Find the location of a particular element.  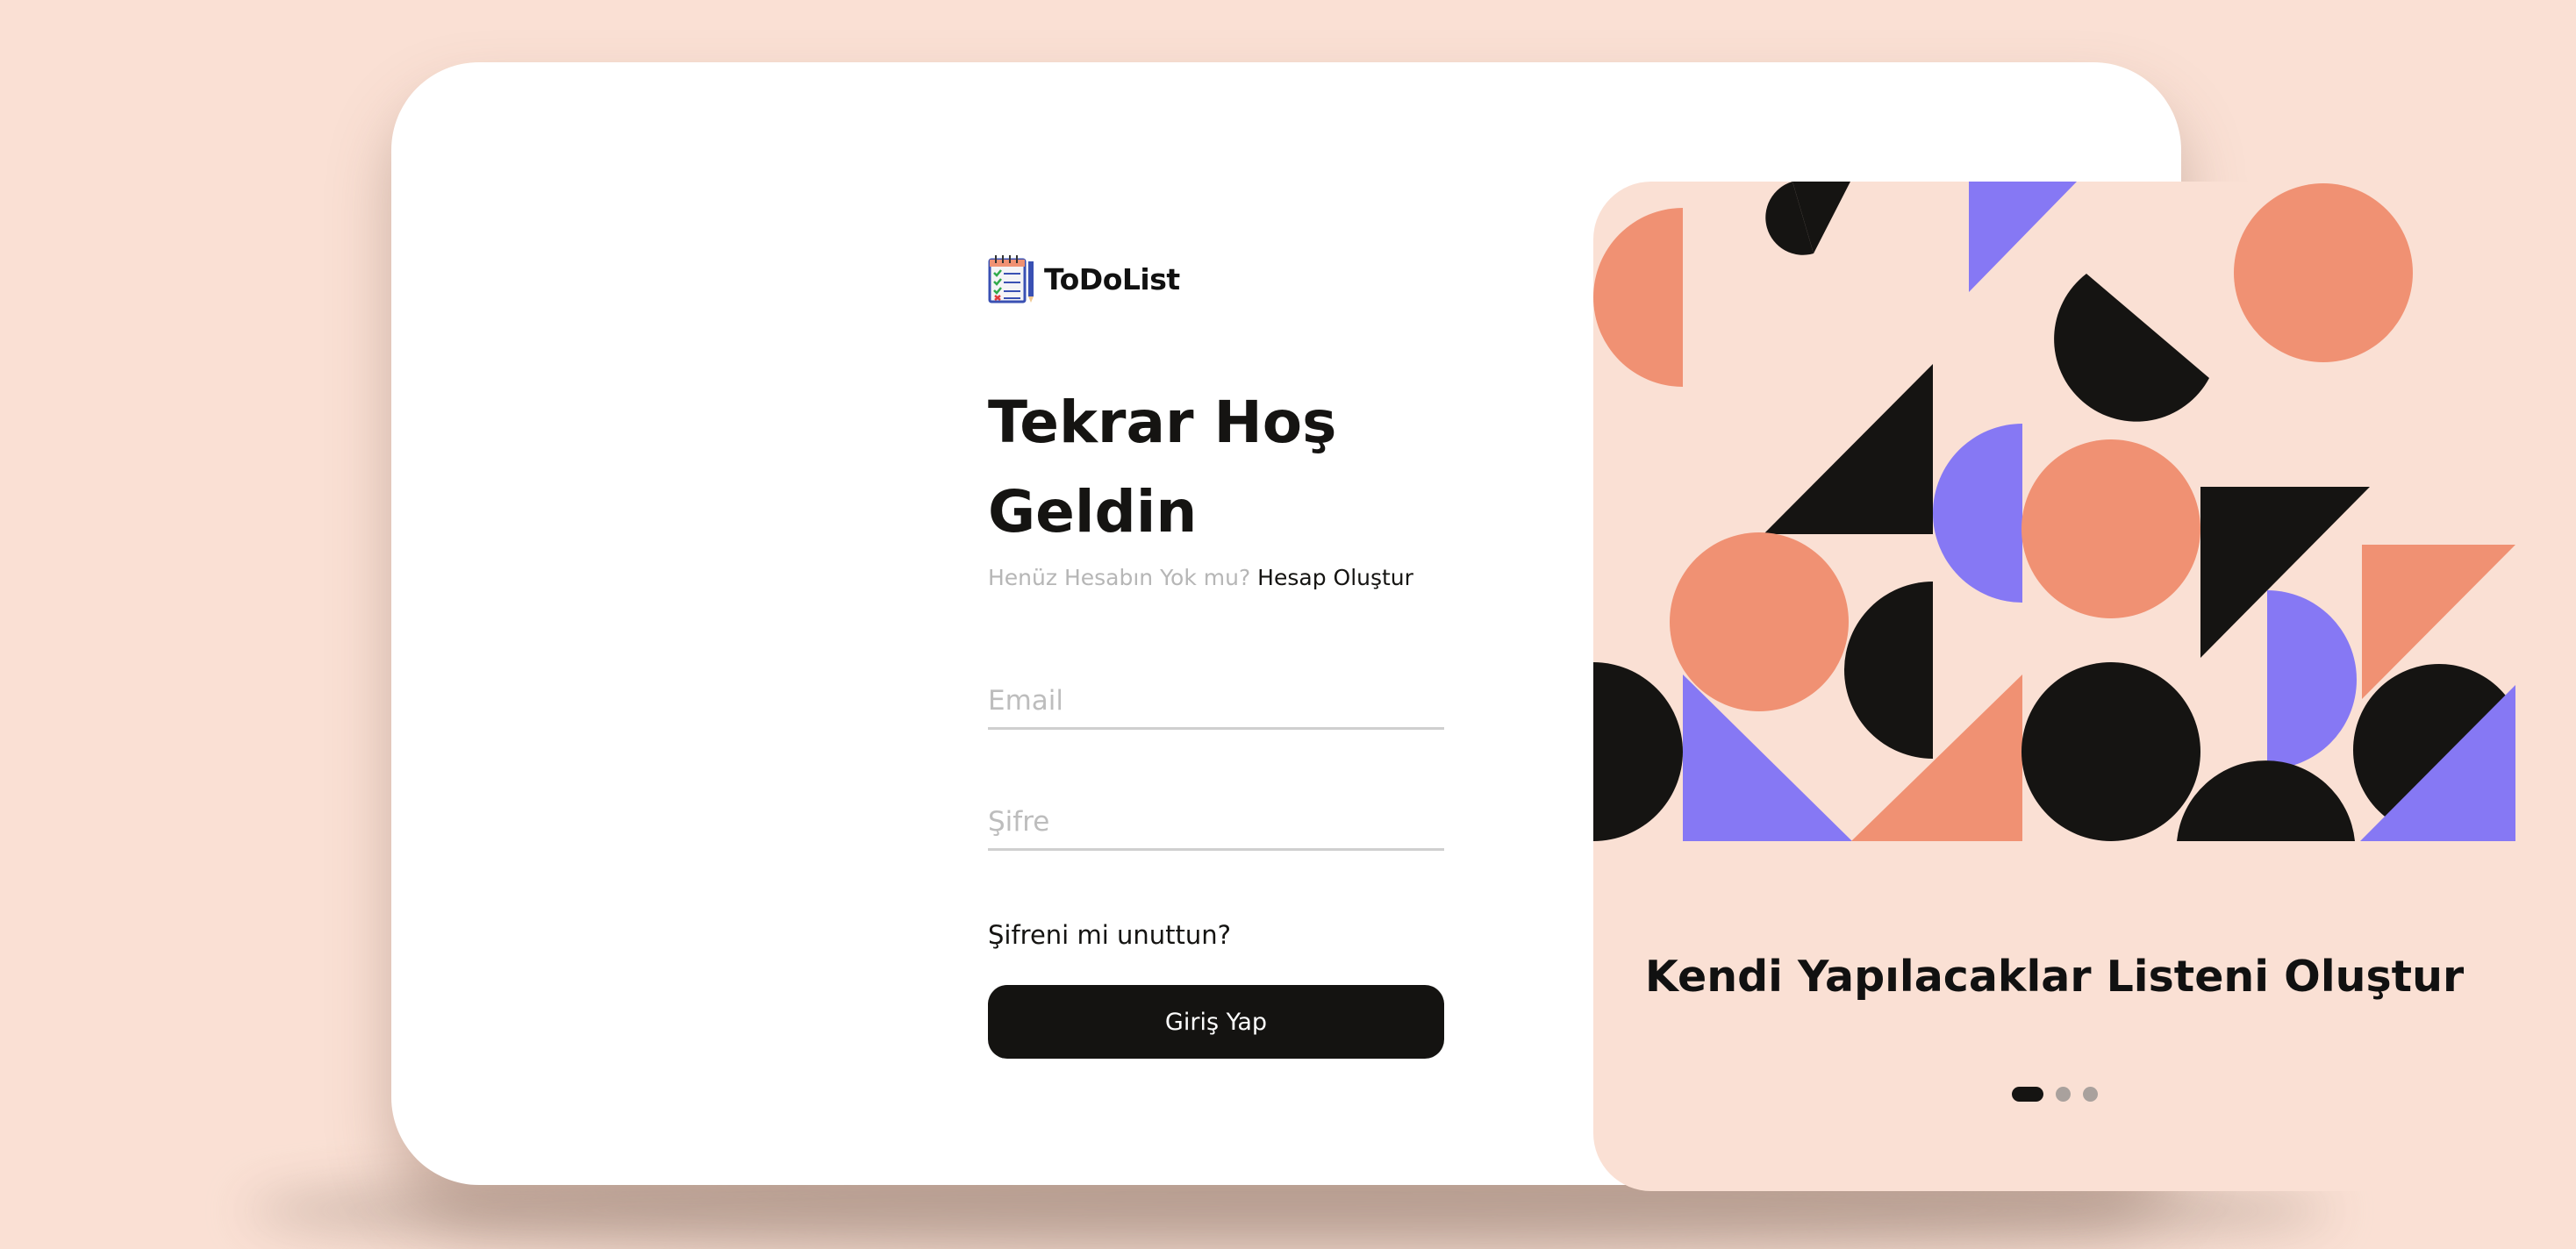

hero-title: Kendi Yapılacaklar Listeni Oluştur is located at coordinates (2054, 977).